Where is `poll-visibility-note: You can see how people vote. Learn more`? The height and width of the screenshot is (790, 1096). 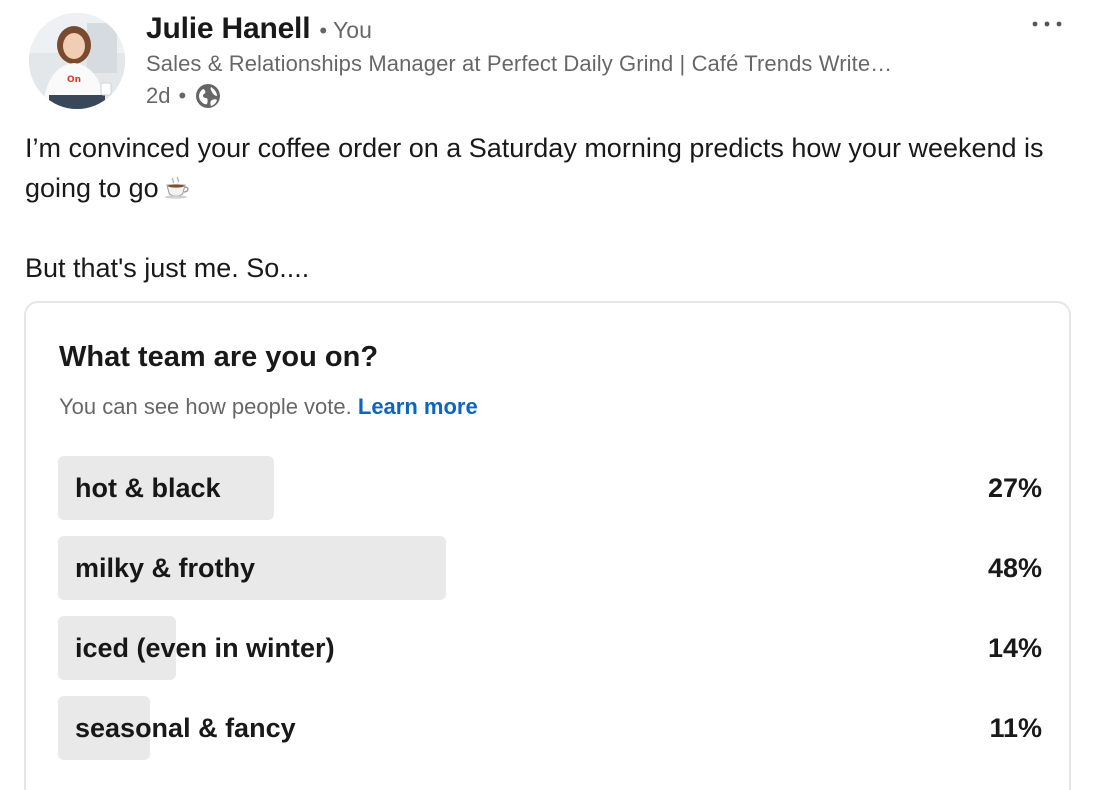
poll-visibility-note: You can see how people vote. Learn more is located at coordinates (268, 407).